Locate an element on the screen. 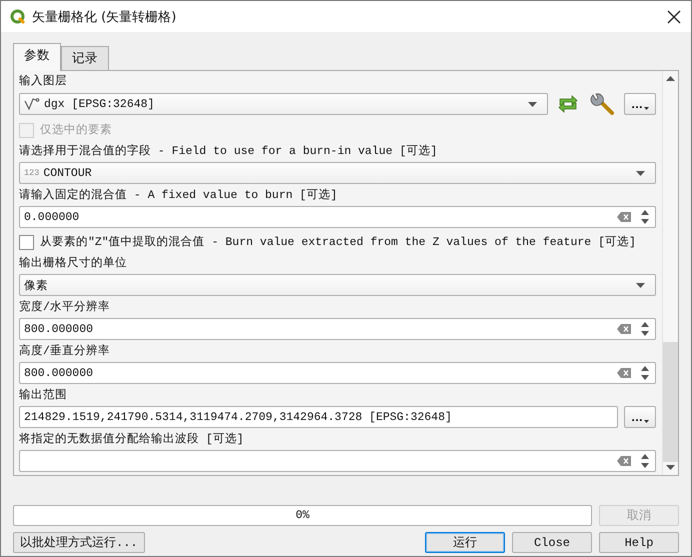  tab: 参数 is located at coordinates (37, 57).